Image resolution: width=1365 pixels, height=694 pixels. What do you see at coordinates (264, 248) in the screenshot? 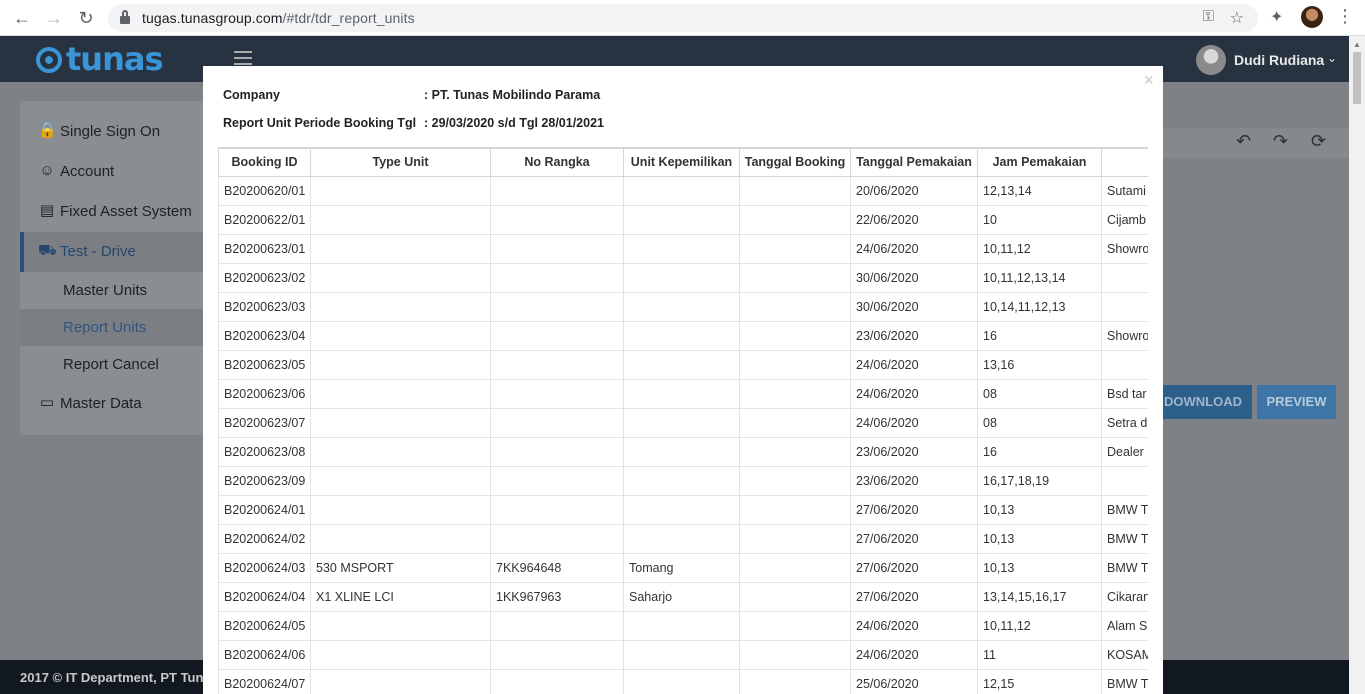
I see `table-cell: B20200623/01` at bounding box center [264, 248].